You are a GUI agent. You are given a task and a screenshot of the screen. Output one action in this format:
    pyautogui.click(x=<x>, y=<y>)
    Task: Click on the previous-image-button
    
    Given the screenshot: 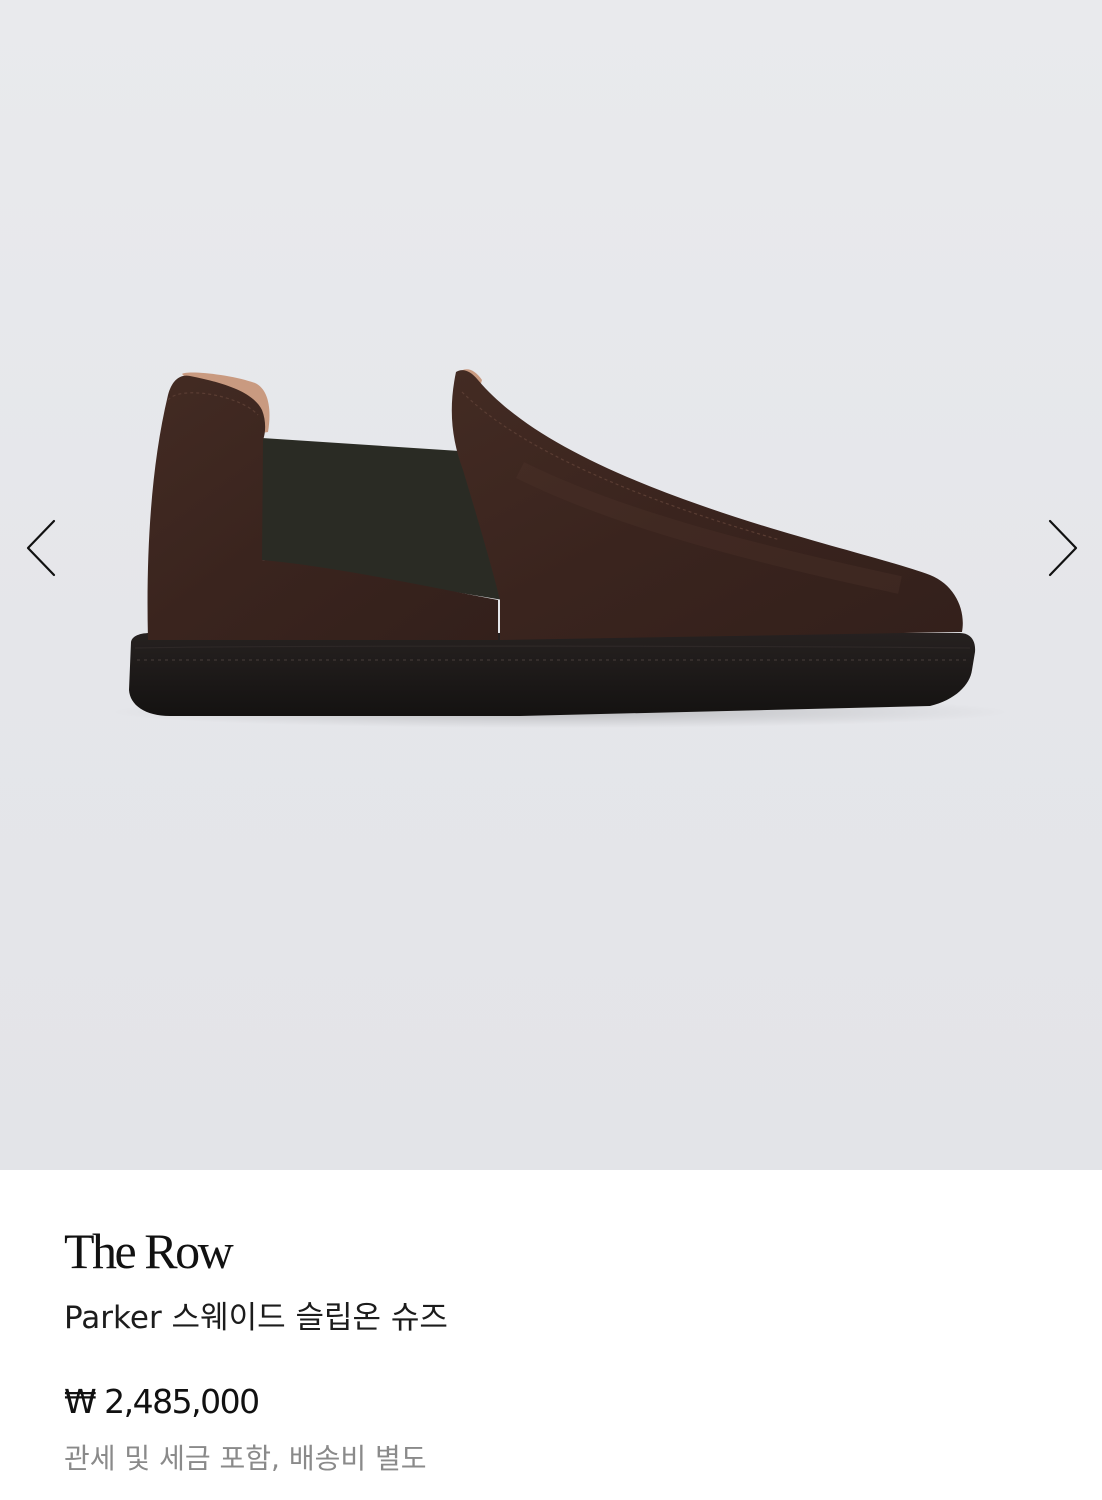 What is the action you would take?
    pyautogui.click(x=42, y=548)
    